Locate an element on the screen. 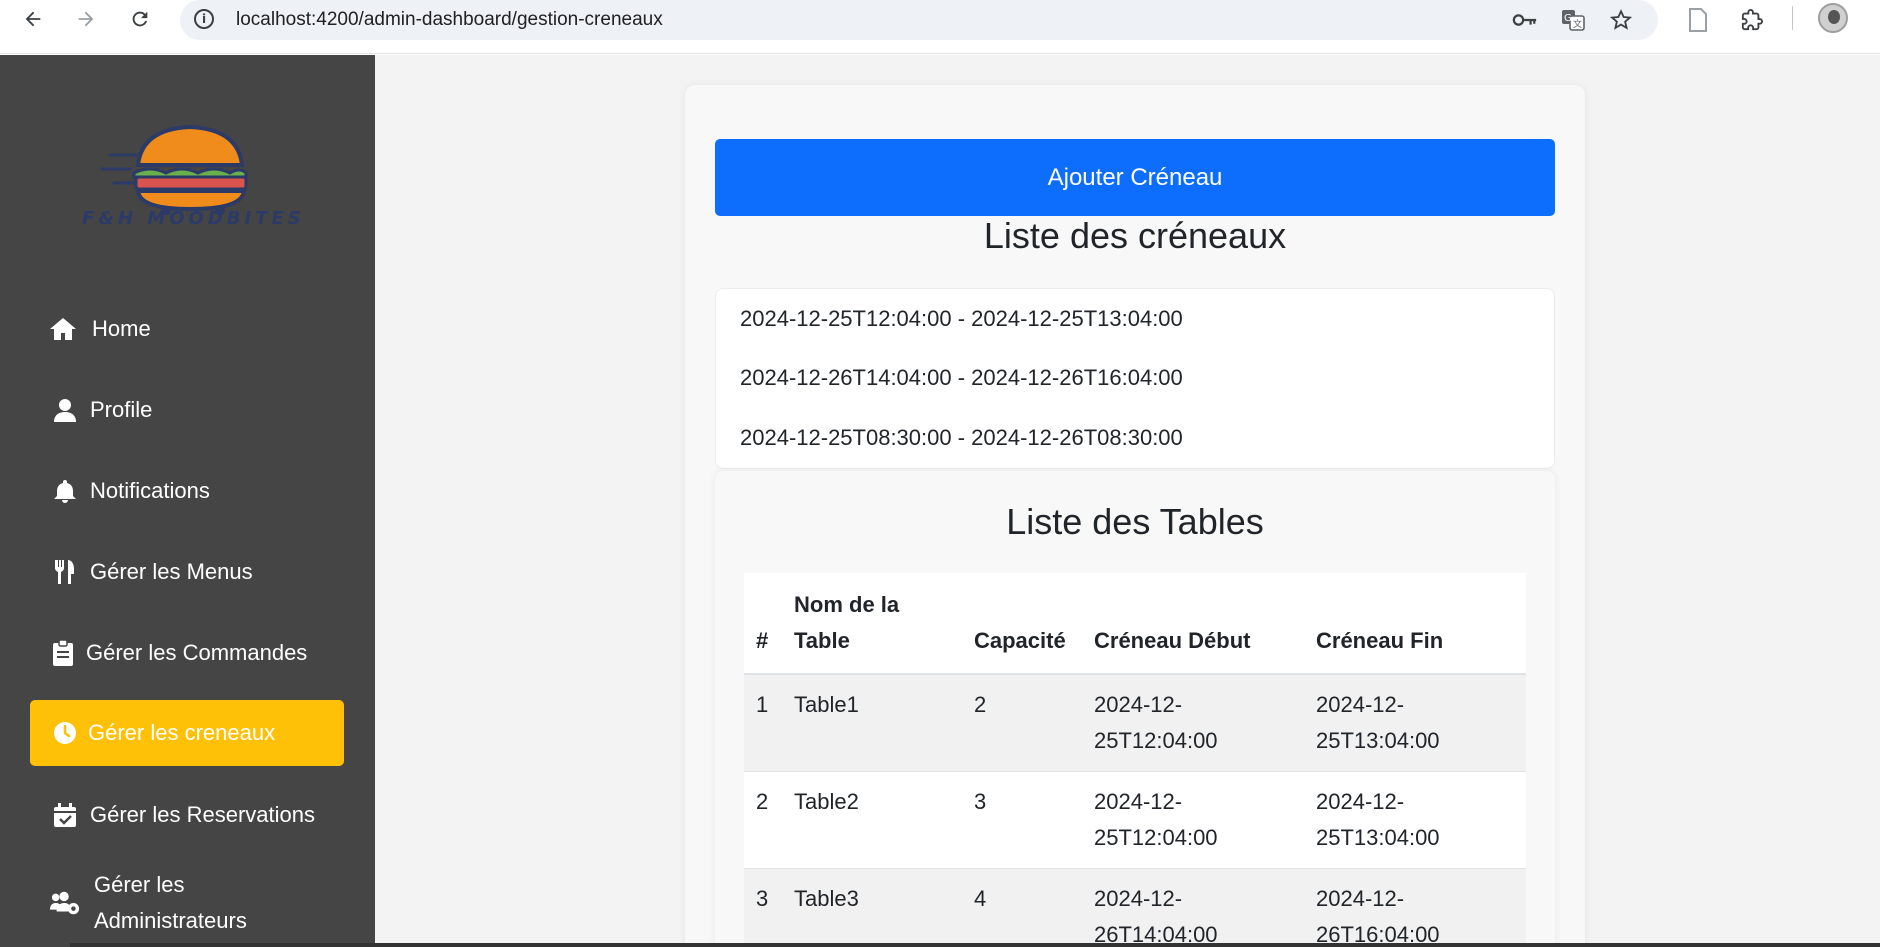 This screenshot has width=1880, height=947. bell-icon is located at coordinates (65, 491).